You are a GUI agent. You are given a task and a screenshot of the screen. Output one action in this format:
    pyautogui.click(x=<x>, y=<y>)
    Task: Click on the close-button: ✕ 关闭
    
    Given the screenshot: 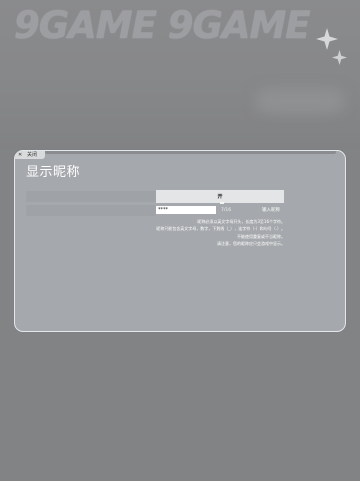 What is the action you would take?
    pyautogui.click(x=30, y=155)
    